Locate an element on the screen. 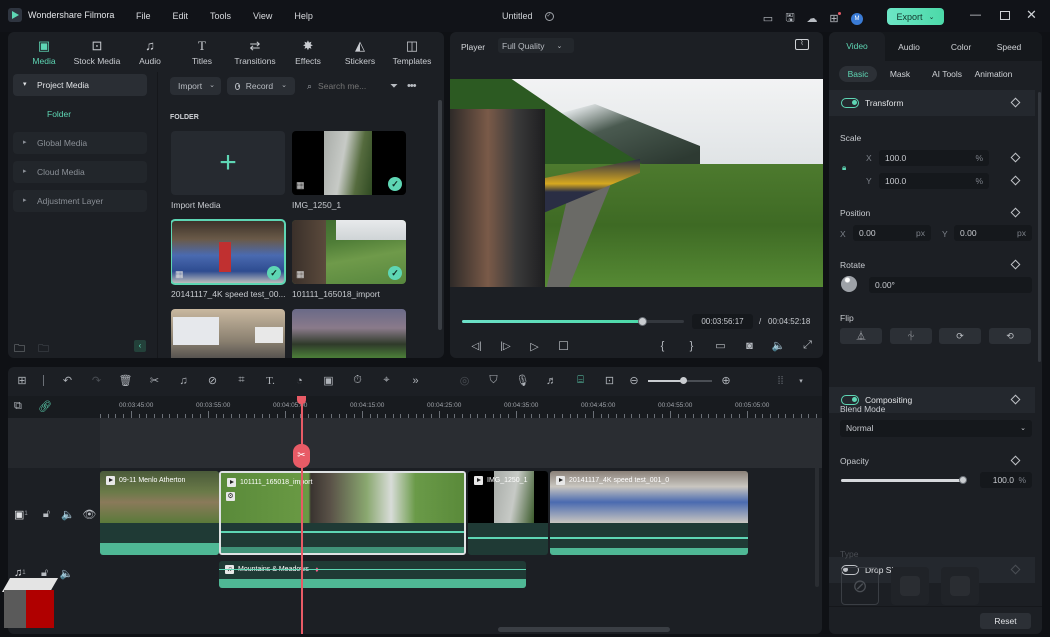 The height and width of the screenshot is (637, 1050). crop-icon: ⌗ is located at coordinates (241, 380).